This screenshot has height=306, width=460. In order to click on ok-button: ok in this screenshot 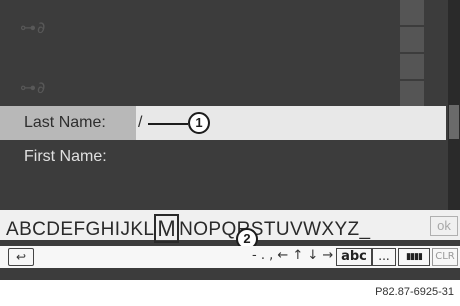, I will do `click(444, 226)`.